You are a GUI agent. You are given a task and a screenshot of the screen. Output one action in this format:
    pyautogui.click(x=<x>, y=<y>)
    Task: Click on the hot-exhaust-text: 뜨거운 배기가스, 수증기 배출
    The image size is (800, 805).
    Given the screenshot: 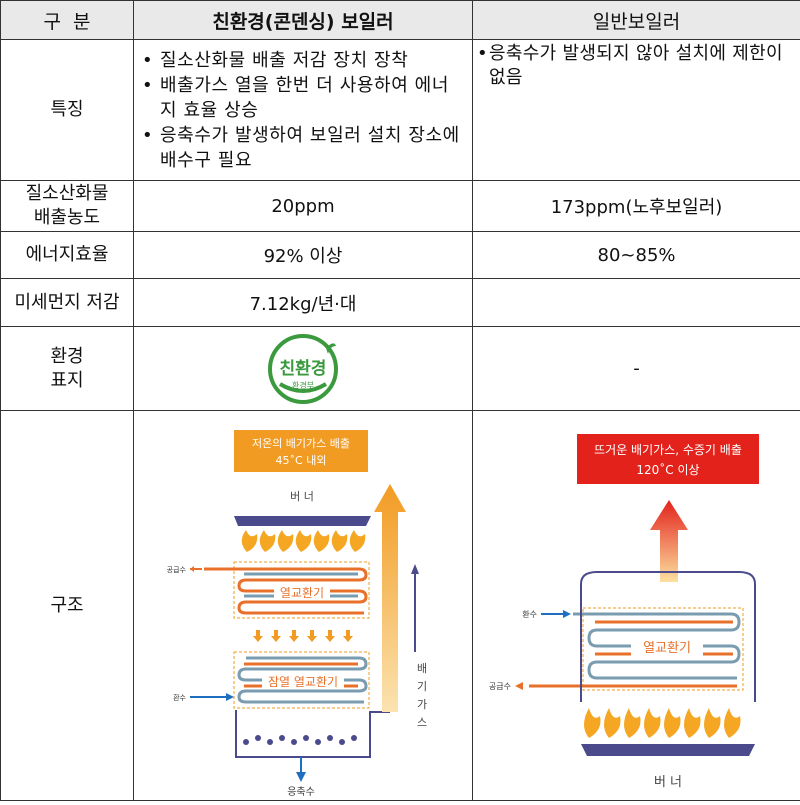 What is the action you would take?
    pyautogui.click(x=668, y=450)
    